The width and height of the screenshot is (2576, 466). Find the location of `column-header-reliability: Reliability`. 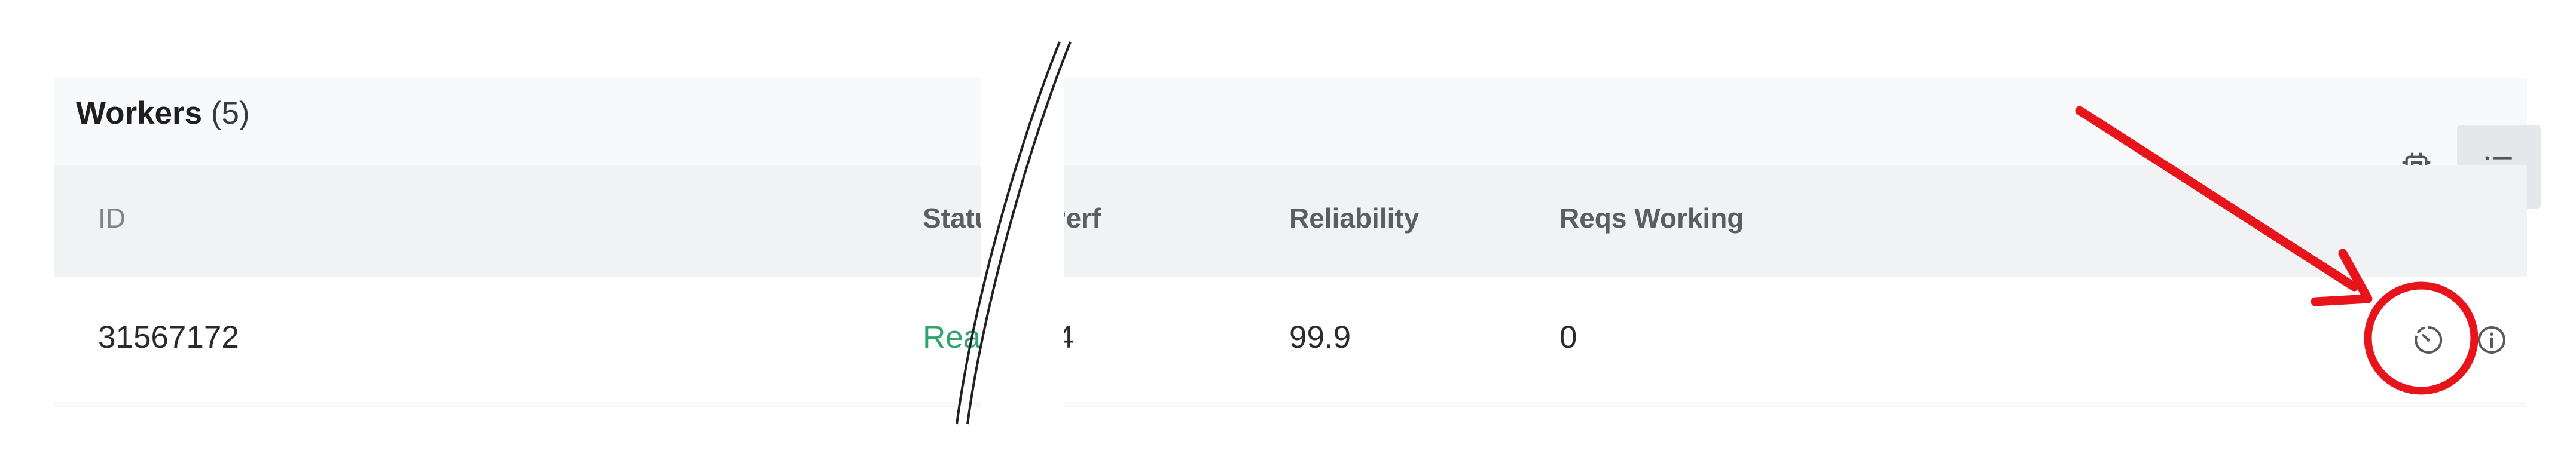

column-header-reliability: Reliability is located at coordinates (1354, 218).